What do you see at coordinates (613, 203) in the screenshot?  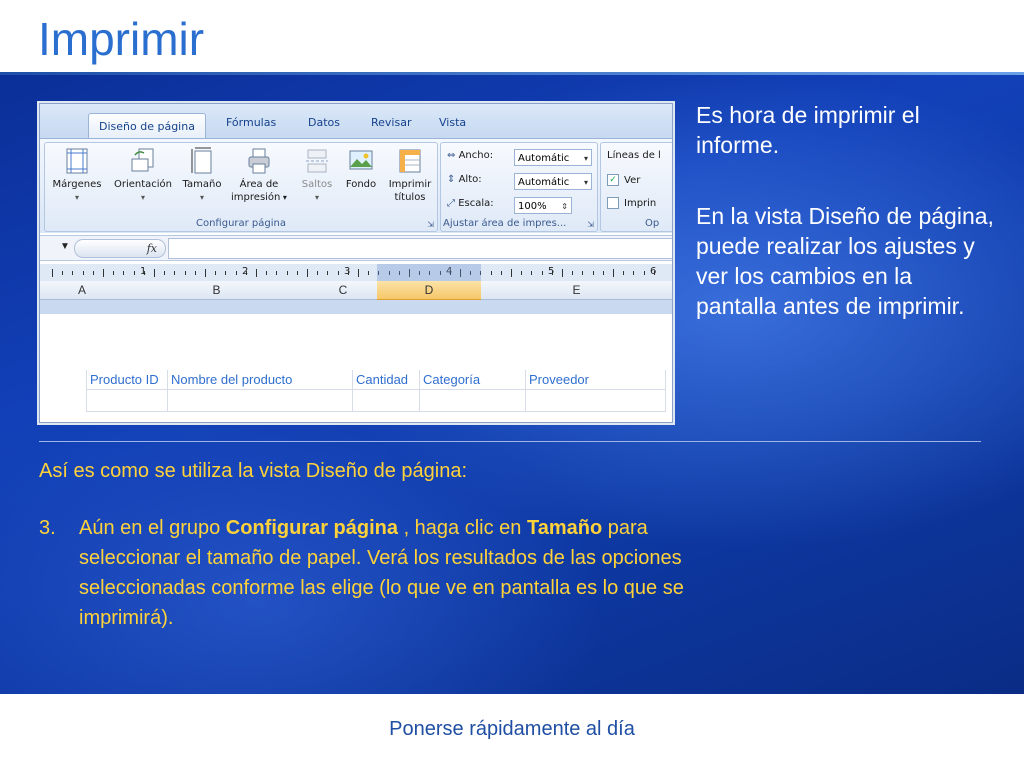 I see `checkbox-icon` at bounding box center [613, 203].